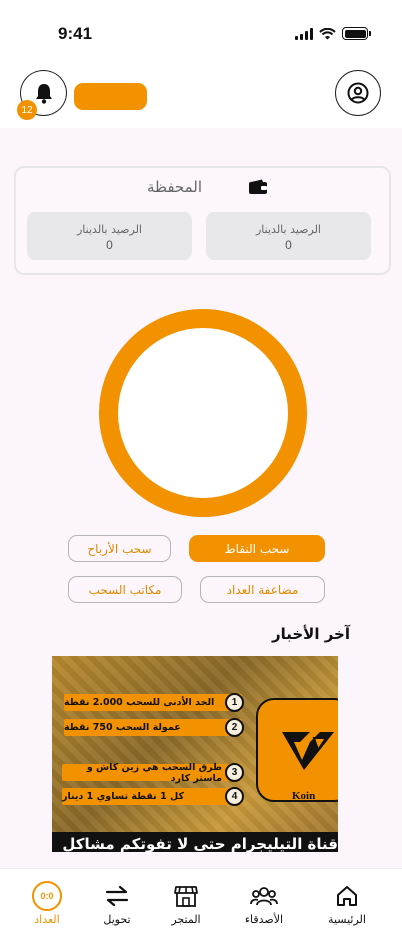 This screenshot has height=949, width=402. I want to click on wallet-icon, so click(258, 186).